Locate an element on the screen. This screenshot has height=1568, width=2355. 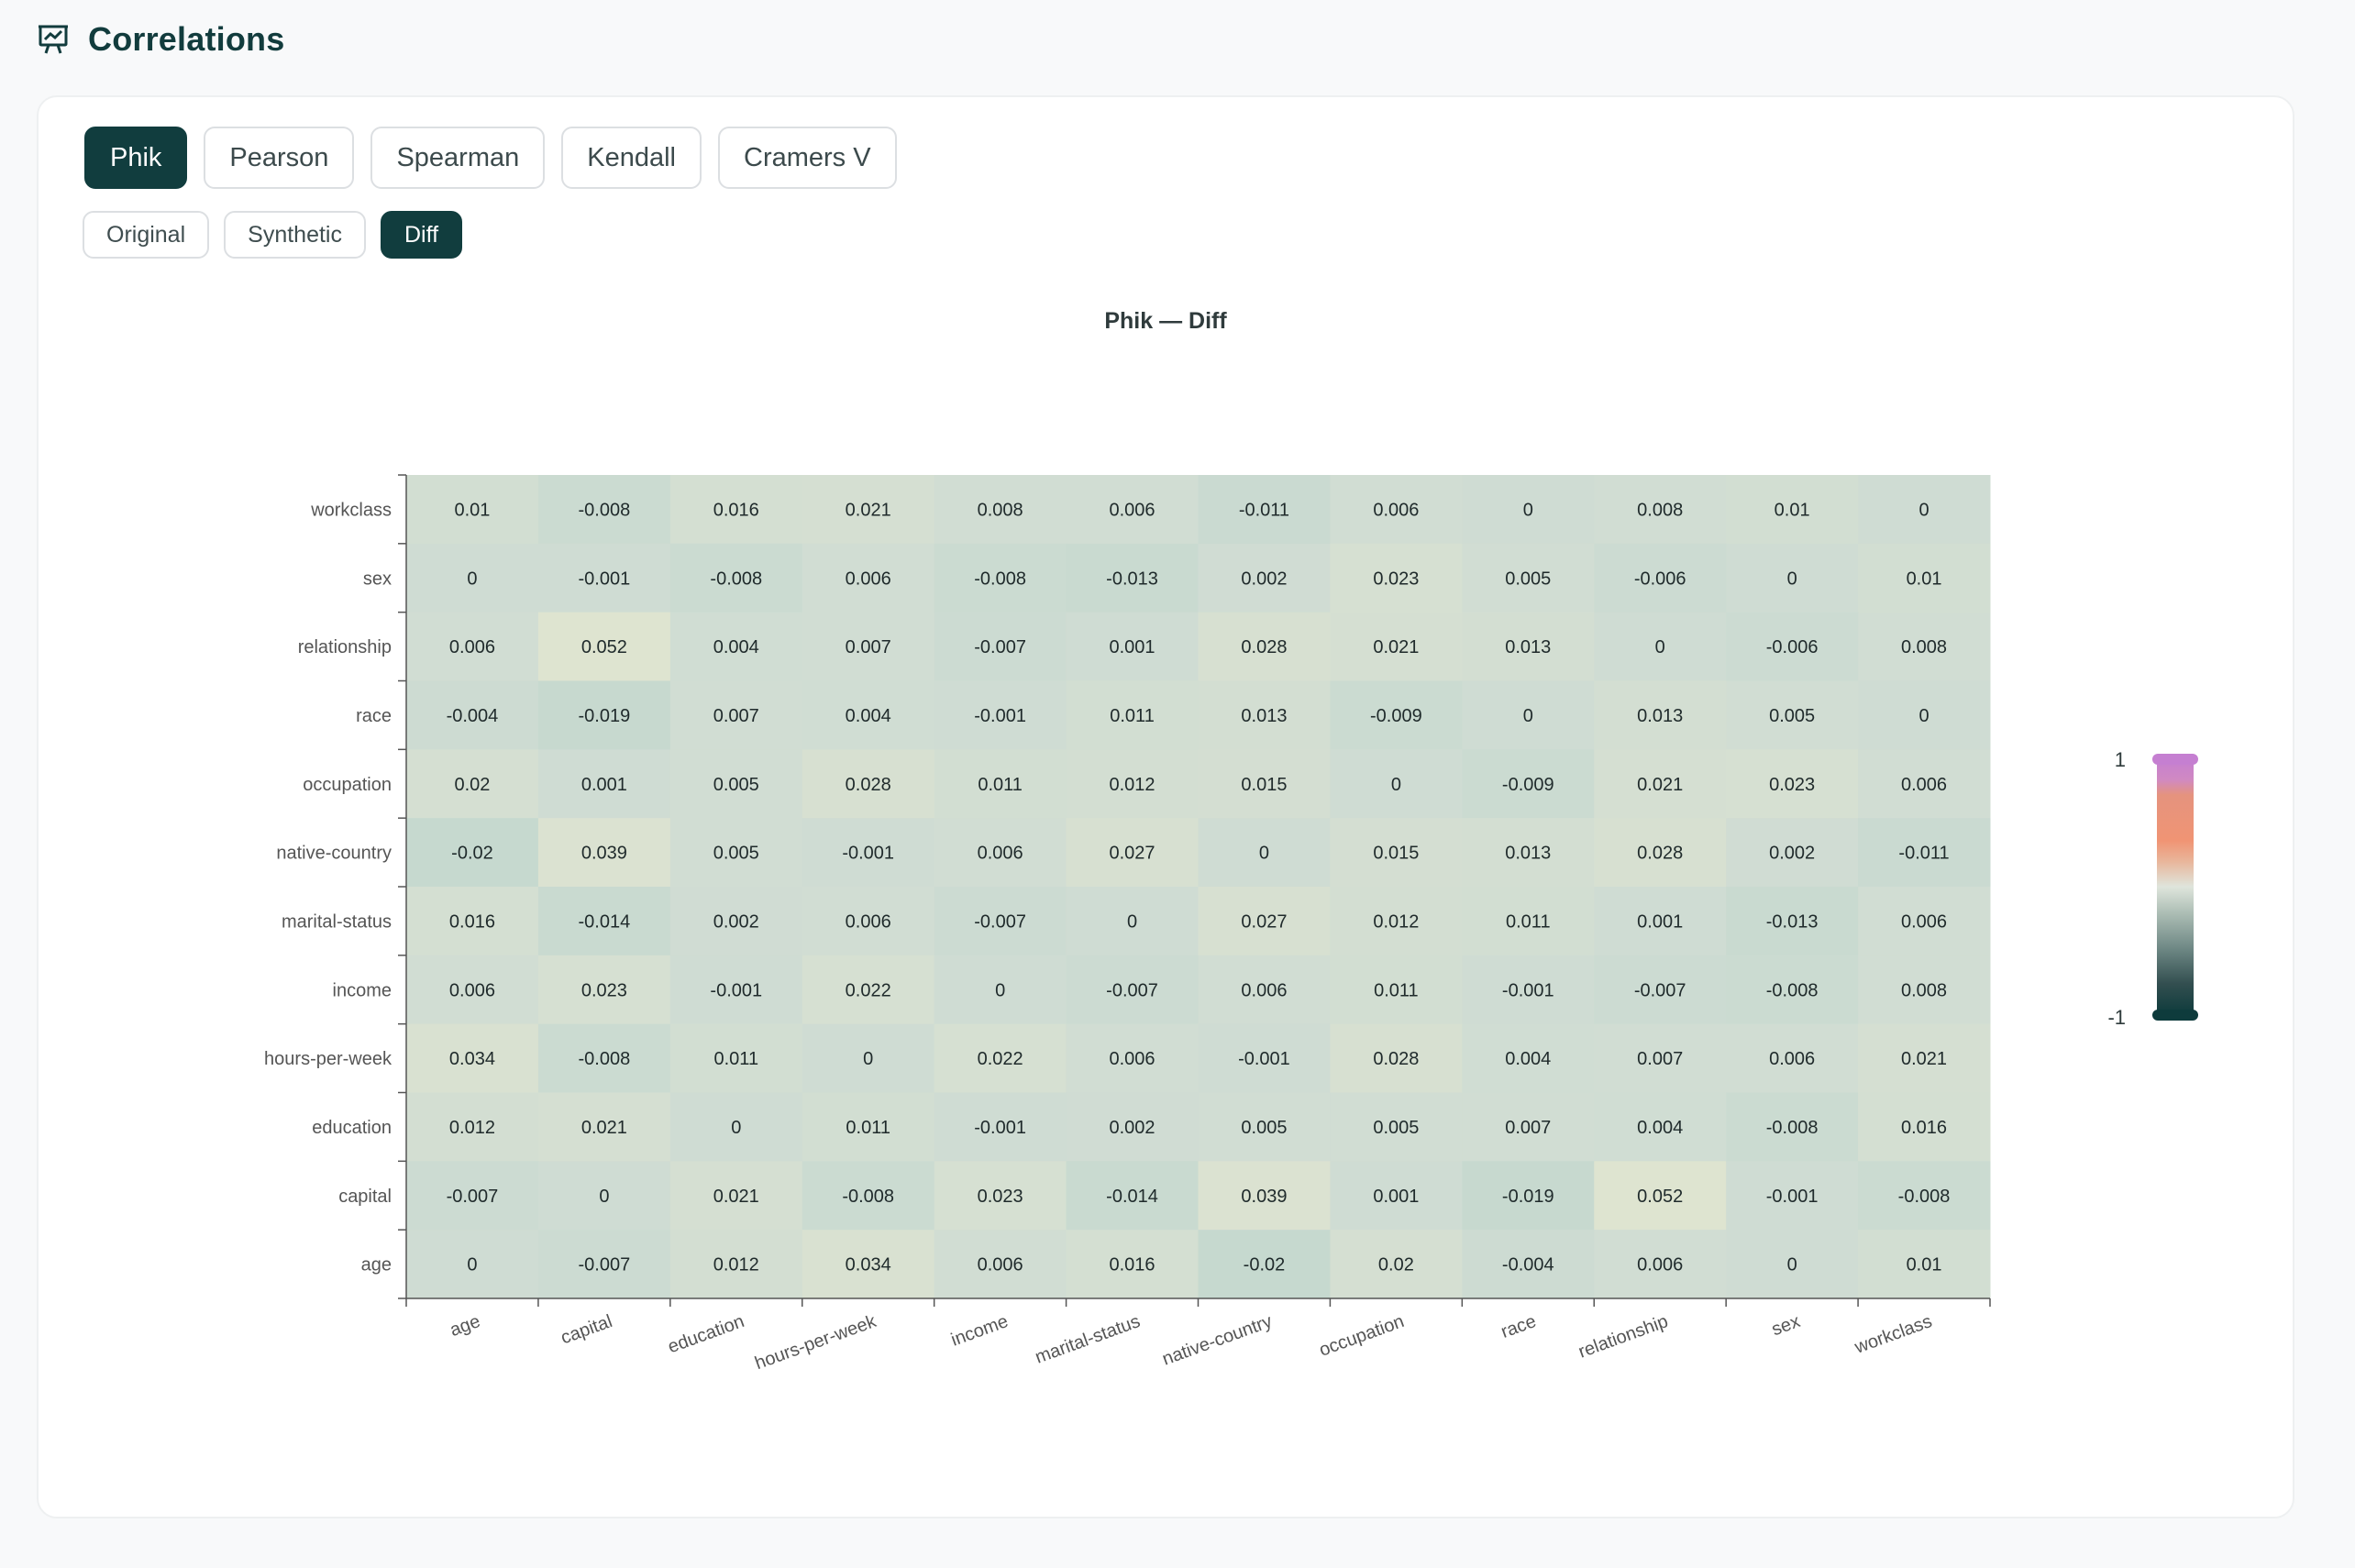
x-tick-label: native-country is located at coordinates (1218, 1341).